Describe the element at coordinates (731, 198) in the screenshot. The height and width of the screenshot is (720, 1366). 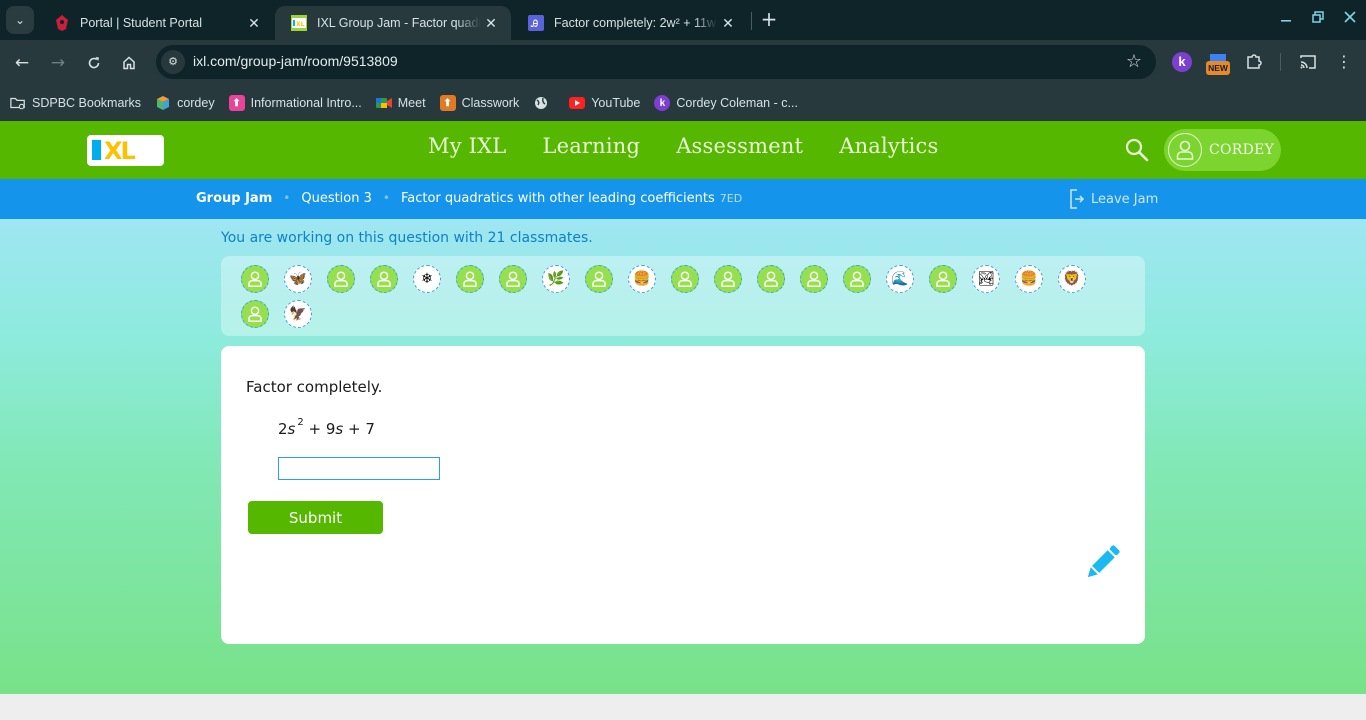
I see `skill-code: 7ED` at that location.